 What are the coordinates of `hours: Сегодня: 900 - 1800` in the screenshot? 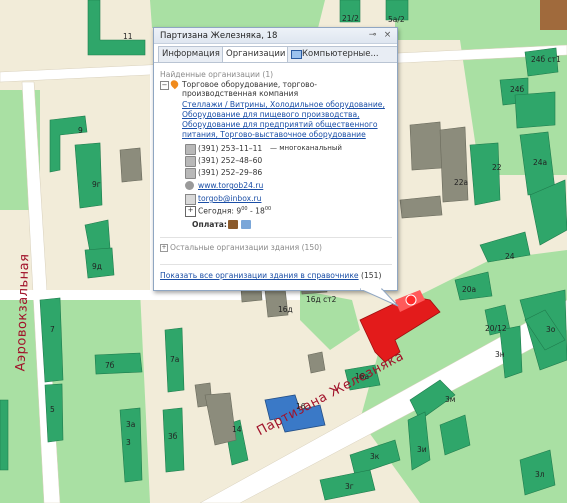 It's located at (235, 211).